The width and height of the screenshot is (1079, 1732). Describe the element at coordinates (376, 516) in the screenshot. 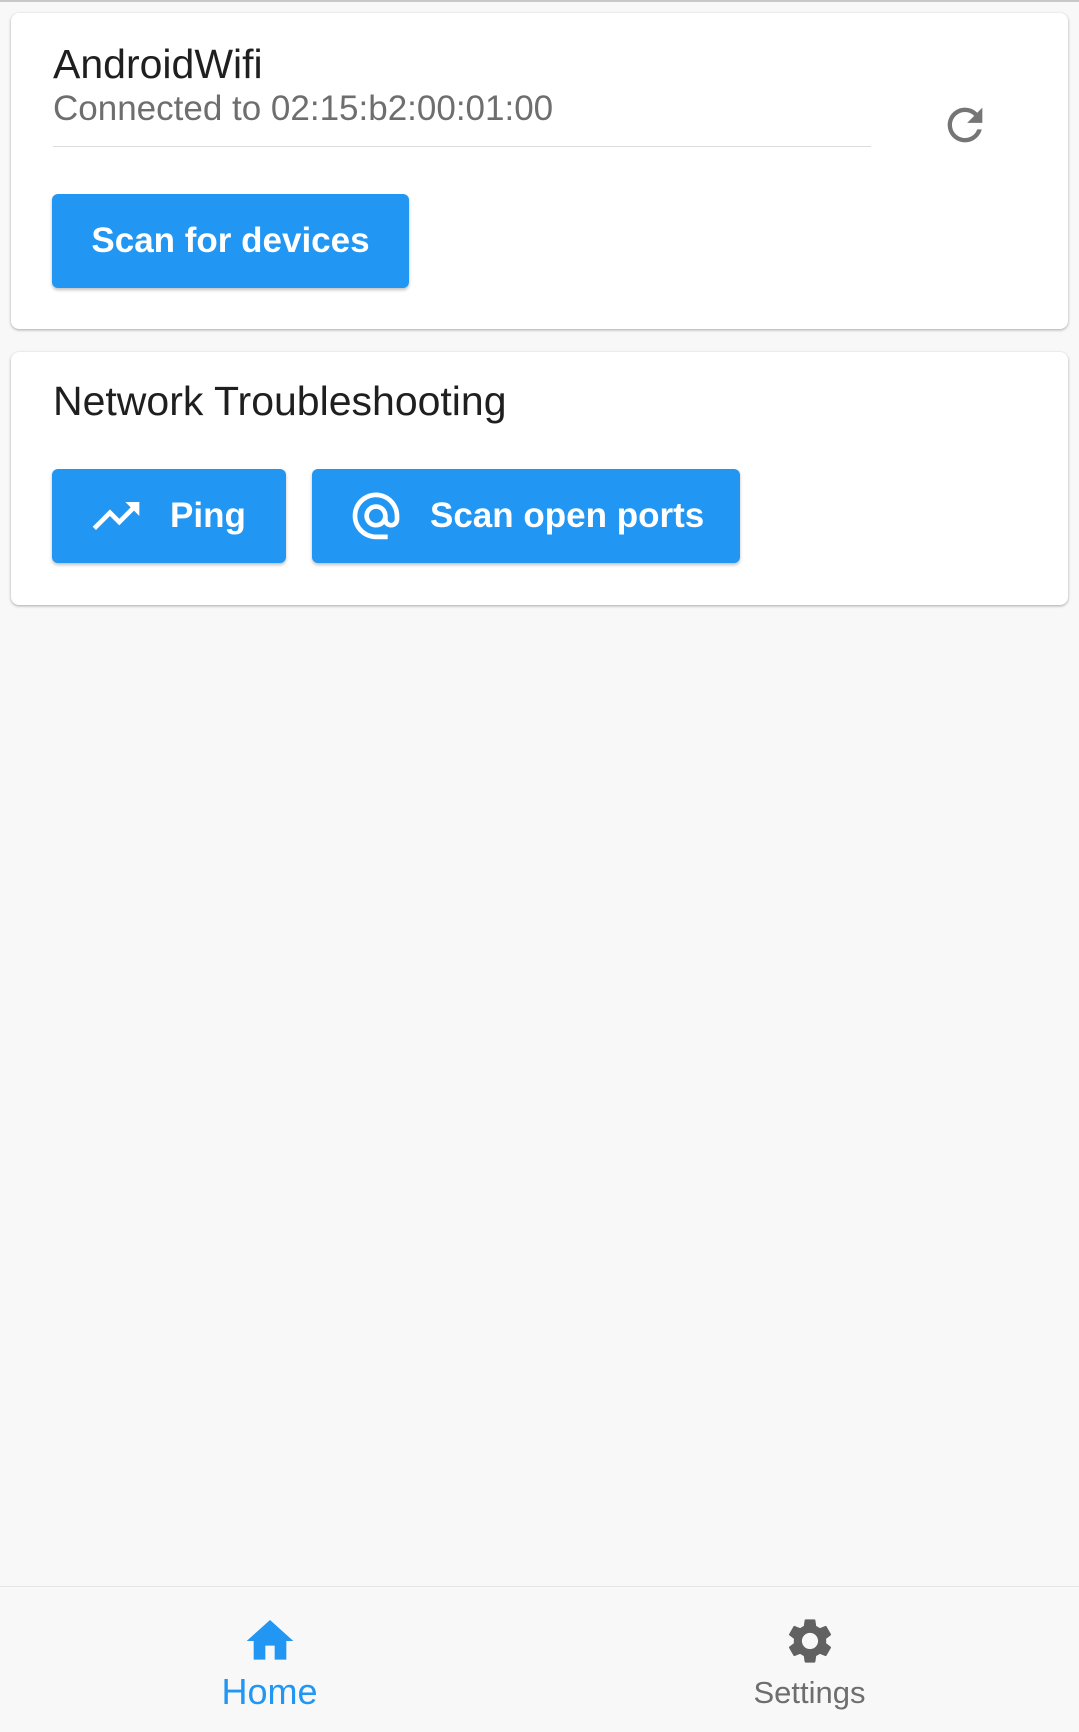

I see `at-sign-icon` at that location.